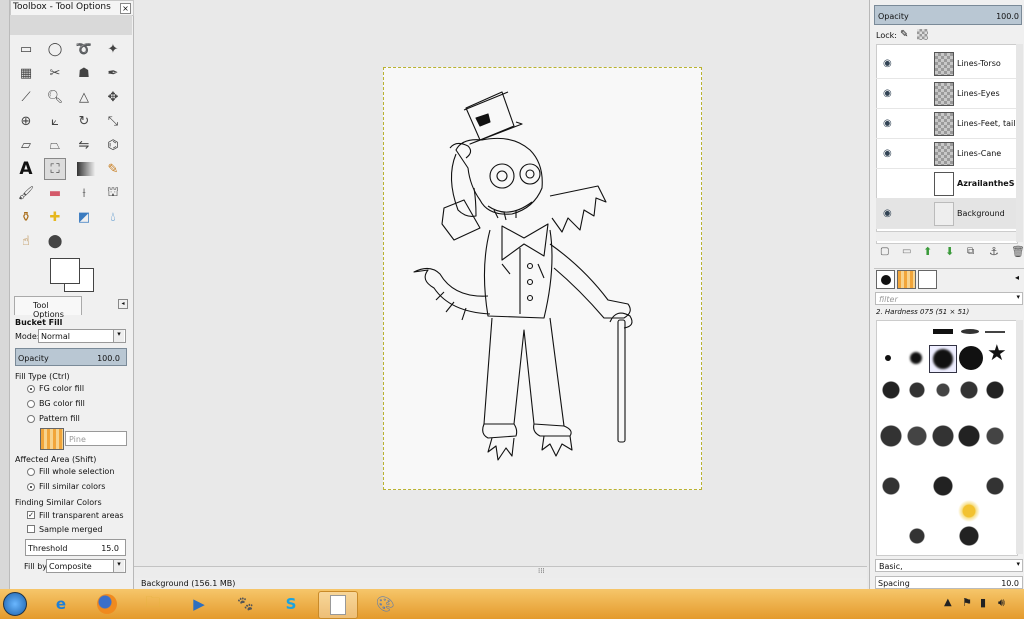 This screenshot has height=619, width=1024. Describe the element at coordinates (31, 404) in the screenshot. I see `bg-fill-radio` at that location.